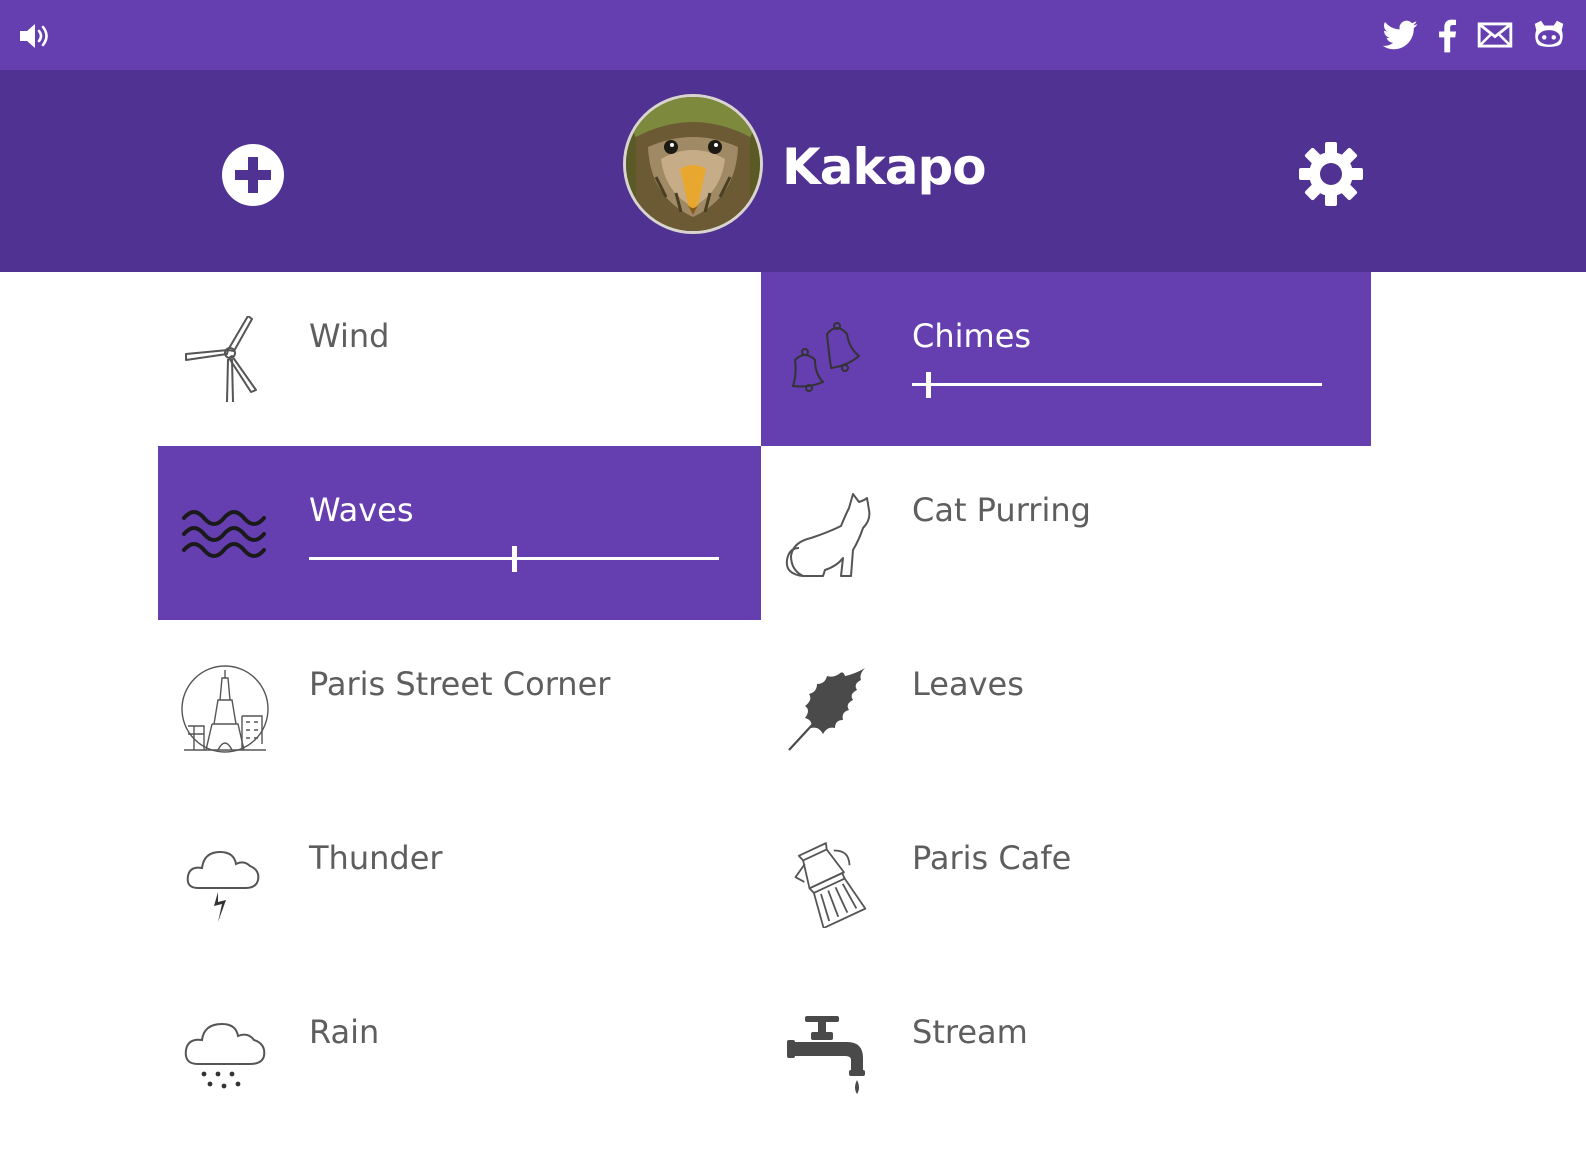  Describe the element at coordinates (463, 1055) in the screenshot. I see `sound-tile-rain: Rain` at that location.